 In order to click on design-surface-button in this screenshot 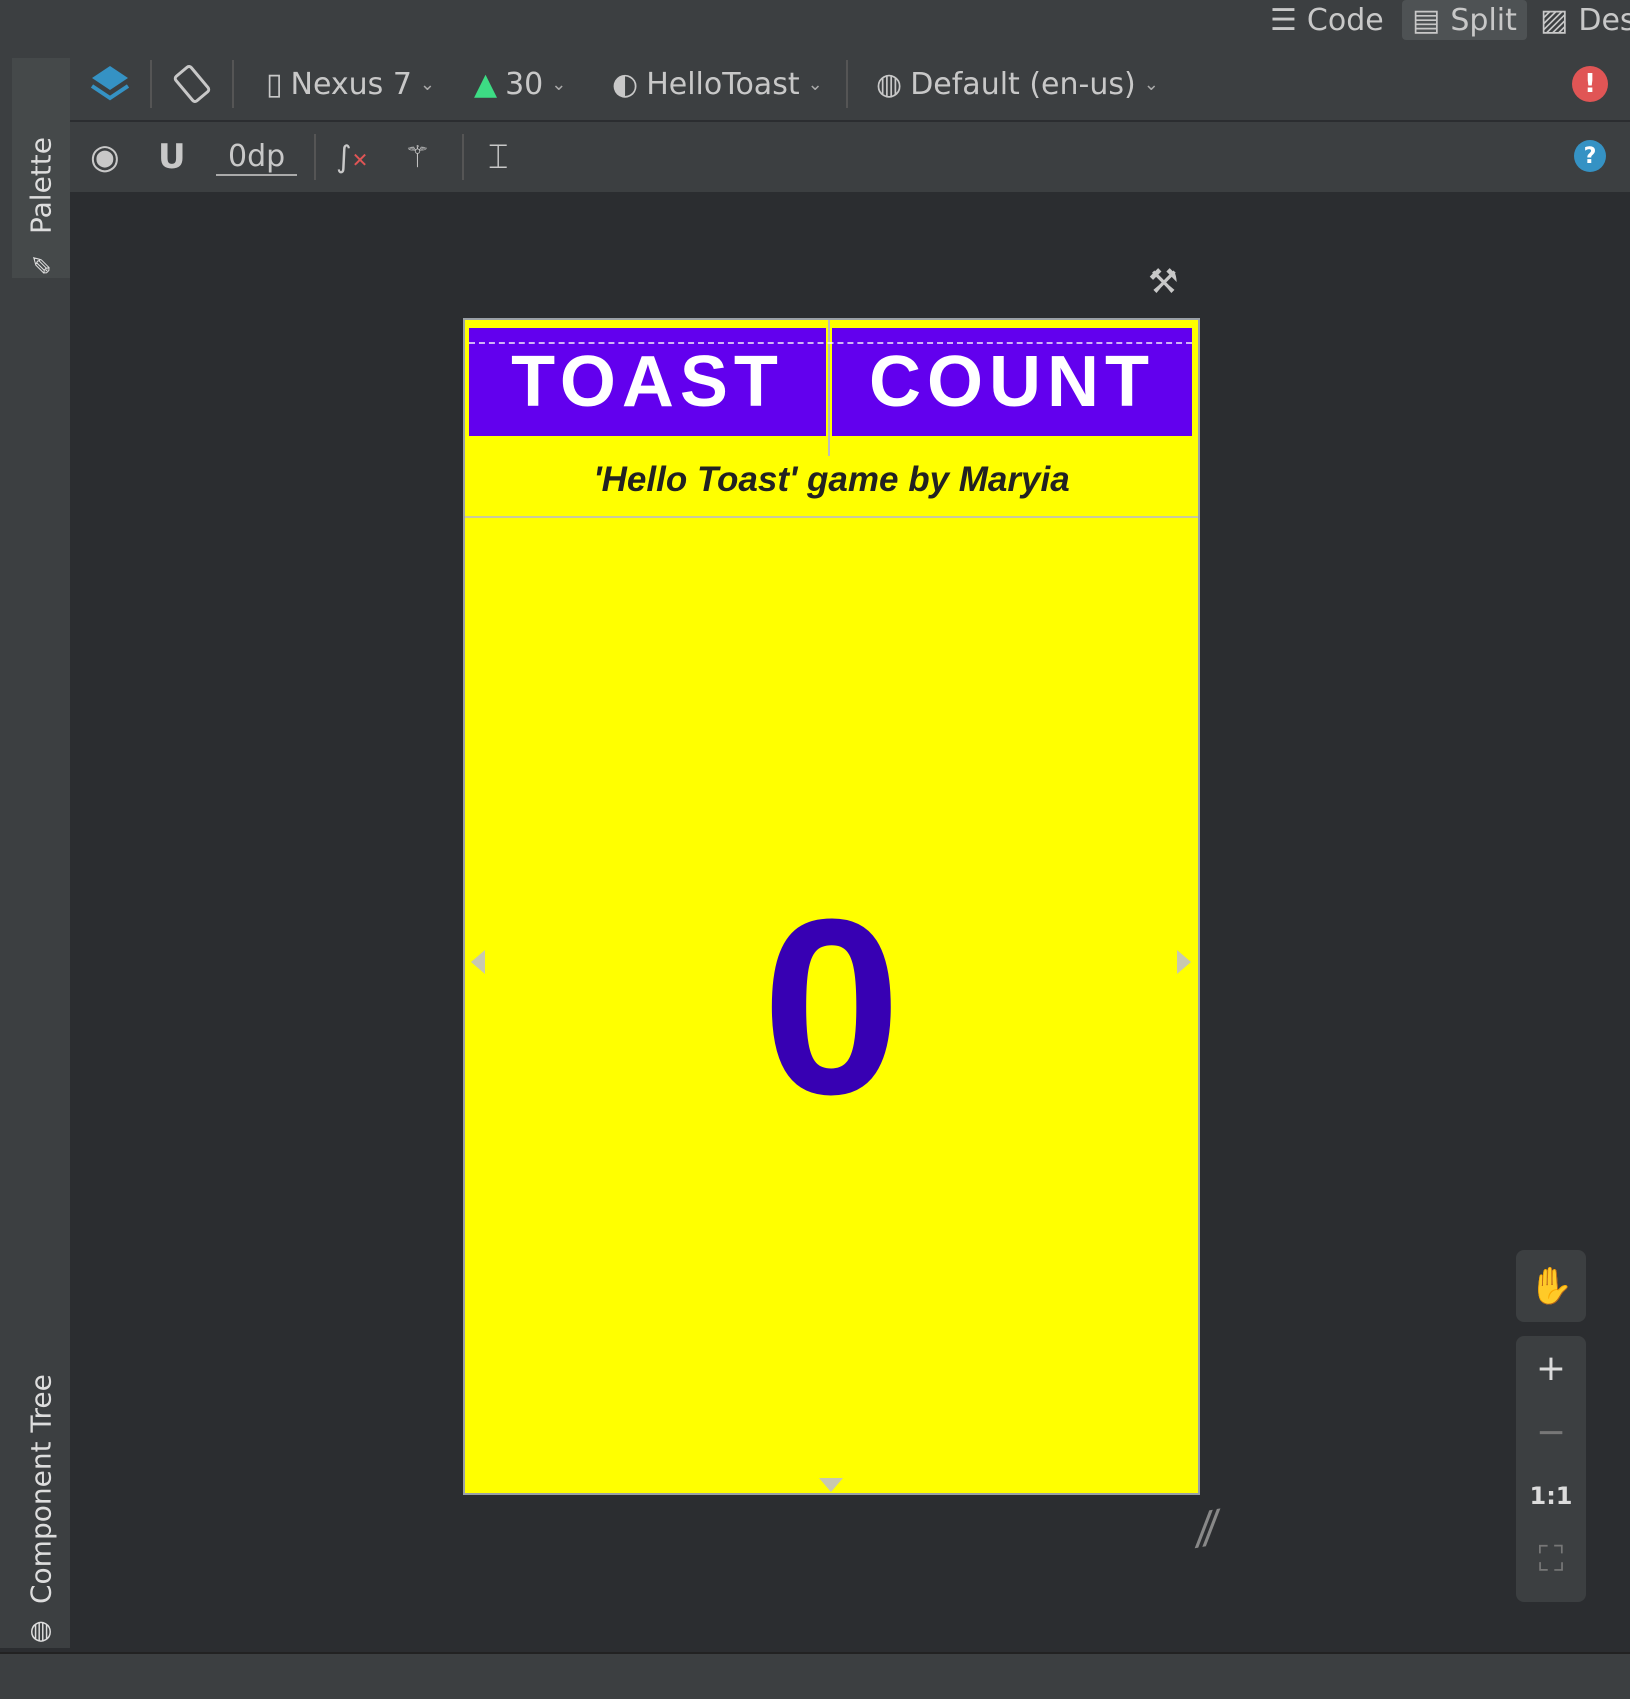, I will do `click(110, 84)`.